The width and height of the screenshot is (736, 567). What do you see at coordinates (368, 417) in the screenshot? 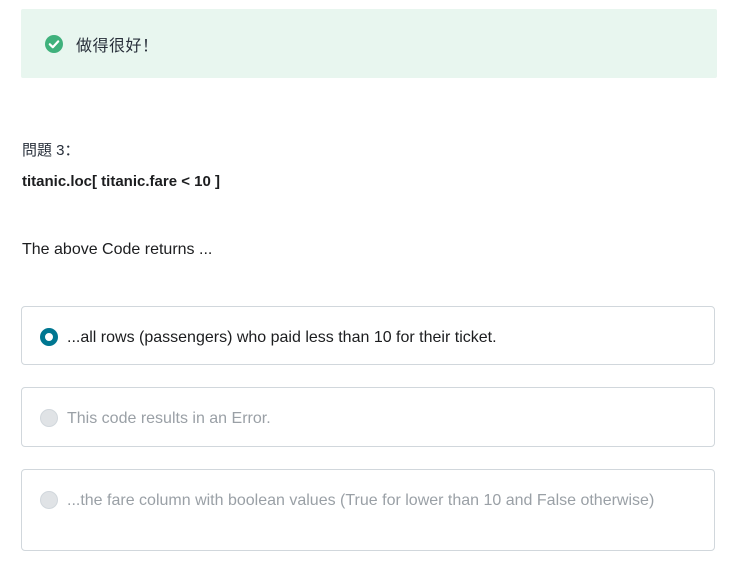
I see `answer-option-2: This code results in an Error.` at bounding box center [368, 417].